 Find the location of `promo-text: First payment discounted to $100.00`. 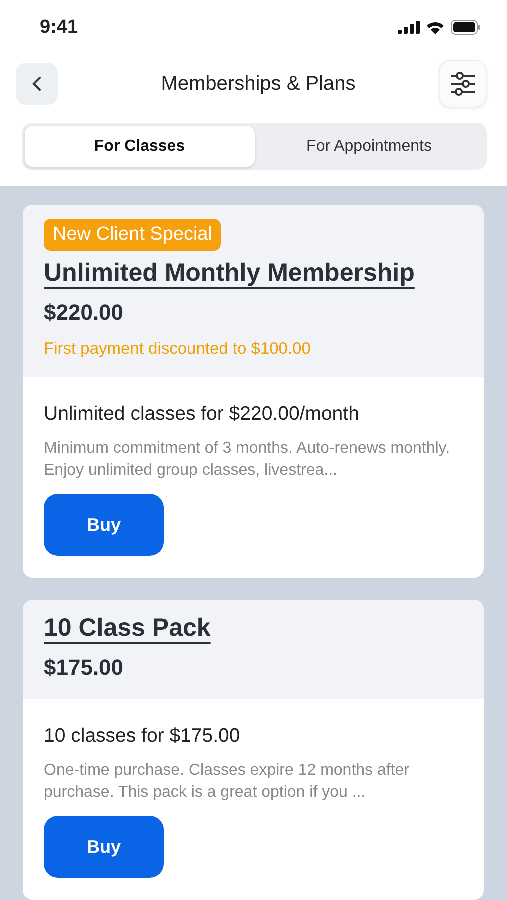

promo-text: First payment discounted to $100.00 is located at coordinates (177, 350).